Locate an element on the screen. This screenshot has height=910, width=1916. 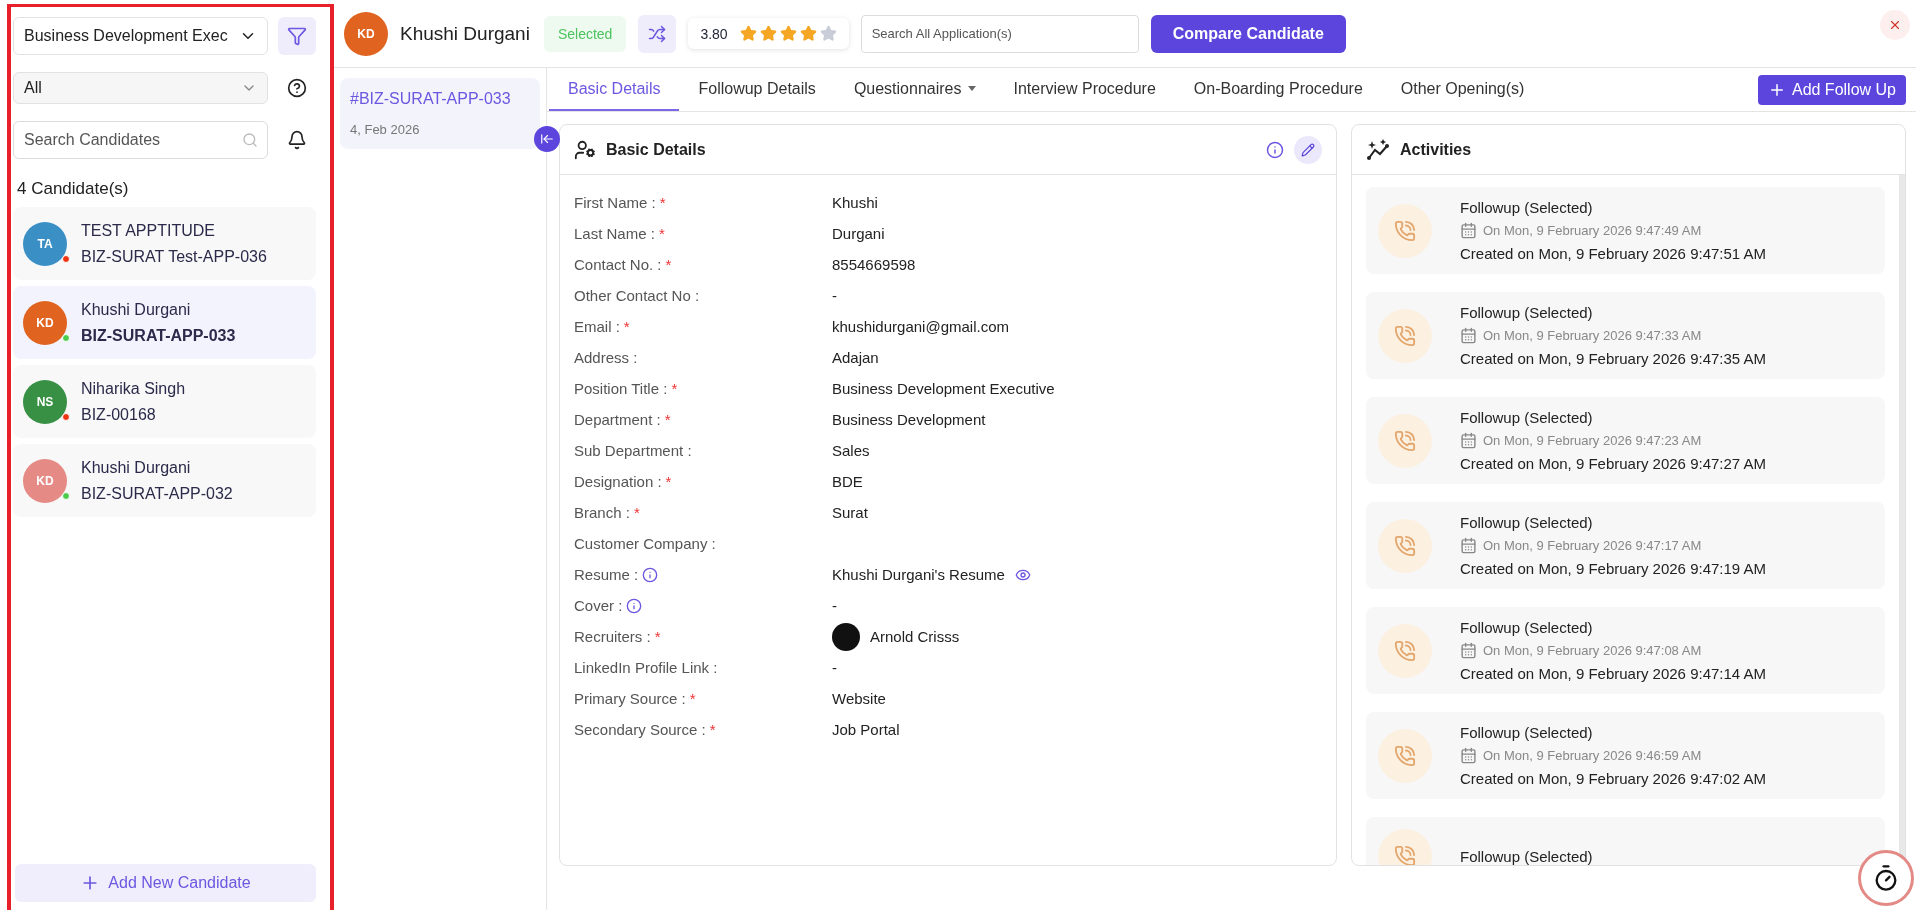
arrow-left-bar-icon is located at coordinates (547, 139).